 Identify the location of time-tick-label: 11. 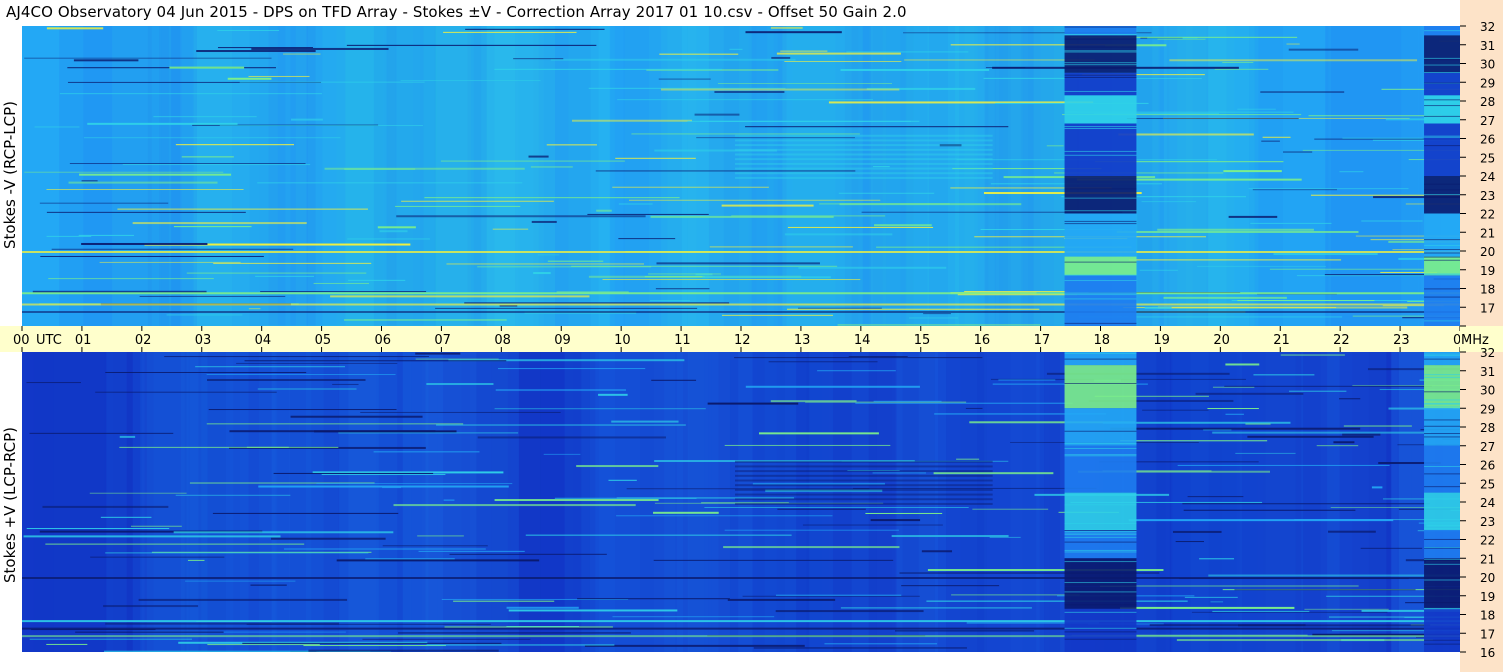
(682, 340).